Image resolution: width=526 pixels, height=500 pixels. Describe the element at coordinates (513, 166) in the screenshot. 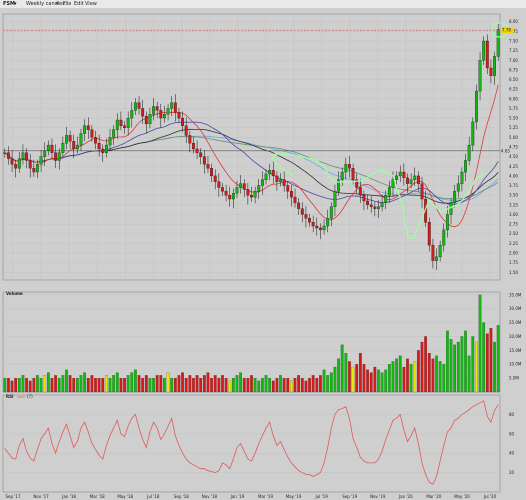

I see `price-tick-label: 4.25` at that location.